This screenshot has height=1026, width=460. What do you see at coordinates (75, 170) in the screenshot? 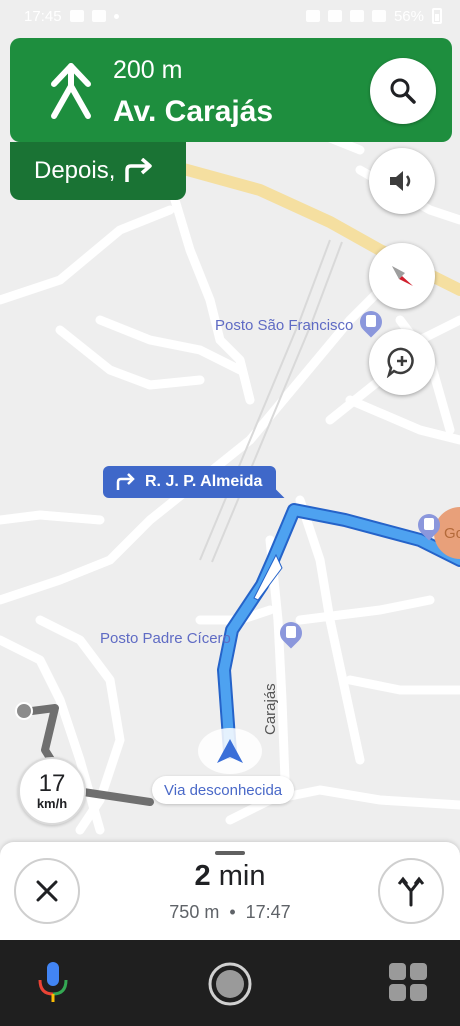
I see `then-label: Depois,` at bounding box center [75, 170].